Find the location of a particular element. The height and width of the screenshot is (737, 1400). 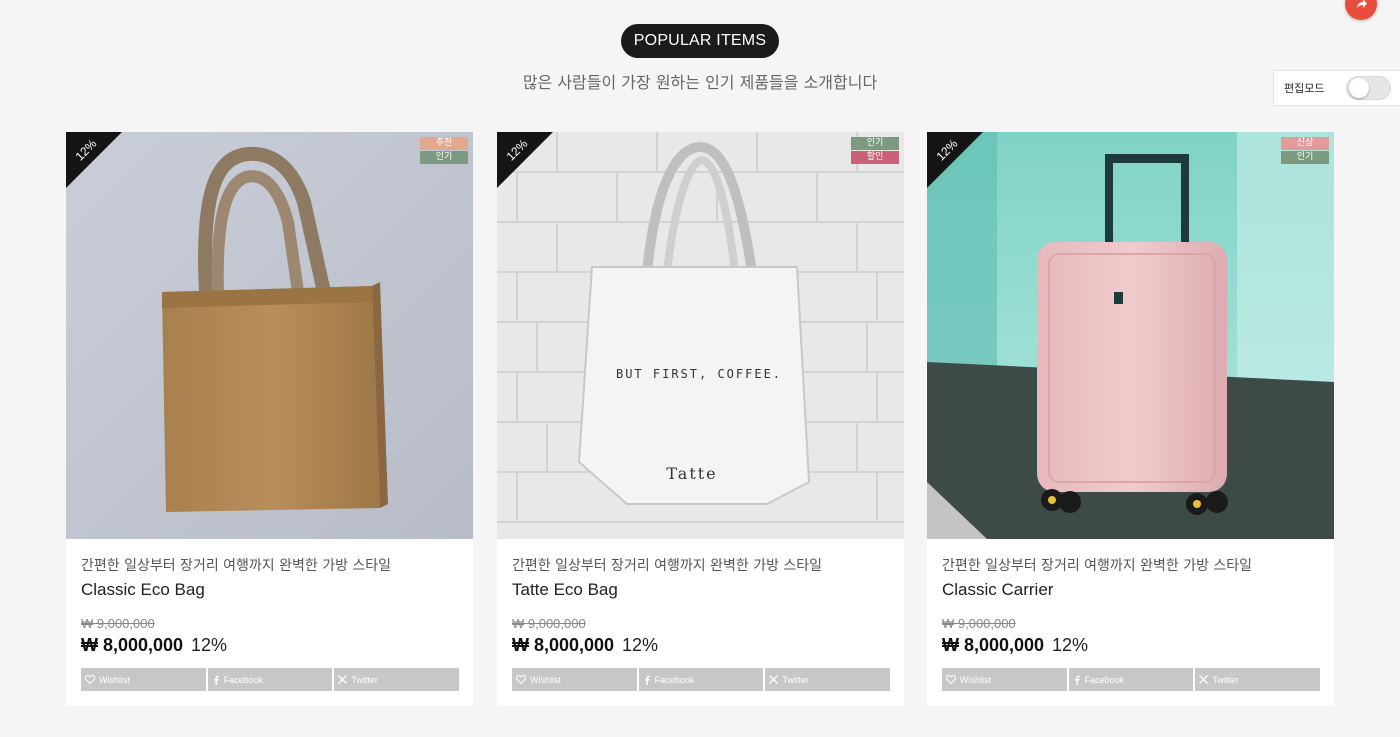

product-name: Tatte Eco Bag is located at coordinates (565, 590).